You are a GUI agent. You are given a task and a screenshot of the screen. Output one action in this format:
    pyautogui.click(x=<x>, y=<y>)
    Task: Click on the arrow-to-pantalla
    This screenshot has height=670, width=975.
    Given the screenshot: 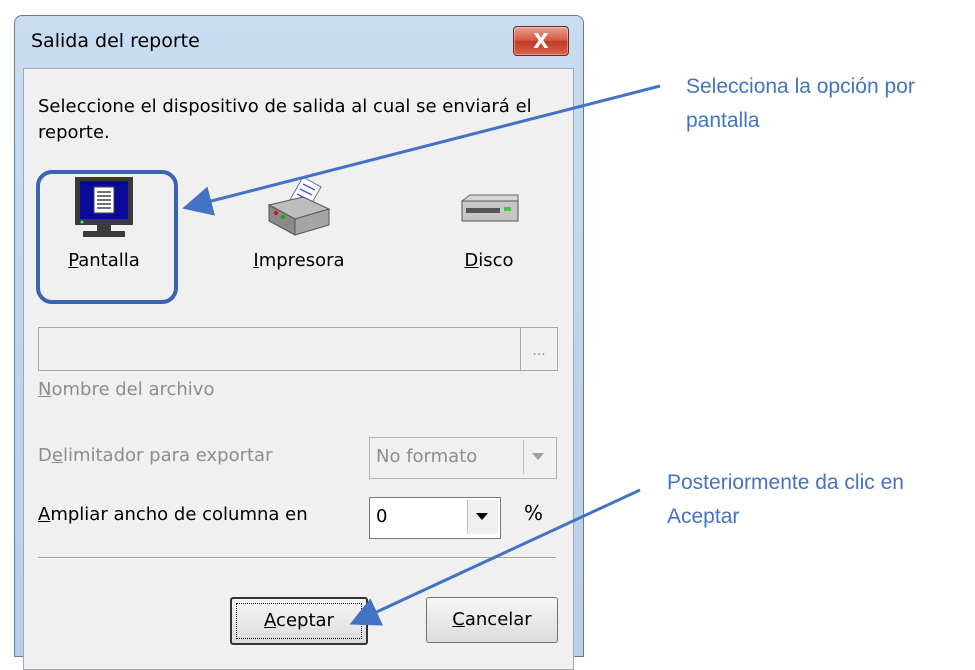 What is the action you would take?
    pyautogui.click(x=421, y=150)
    